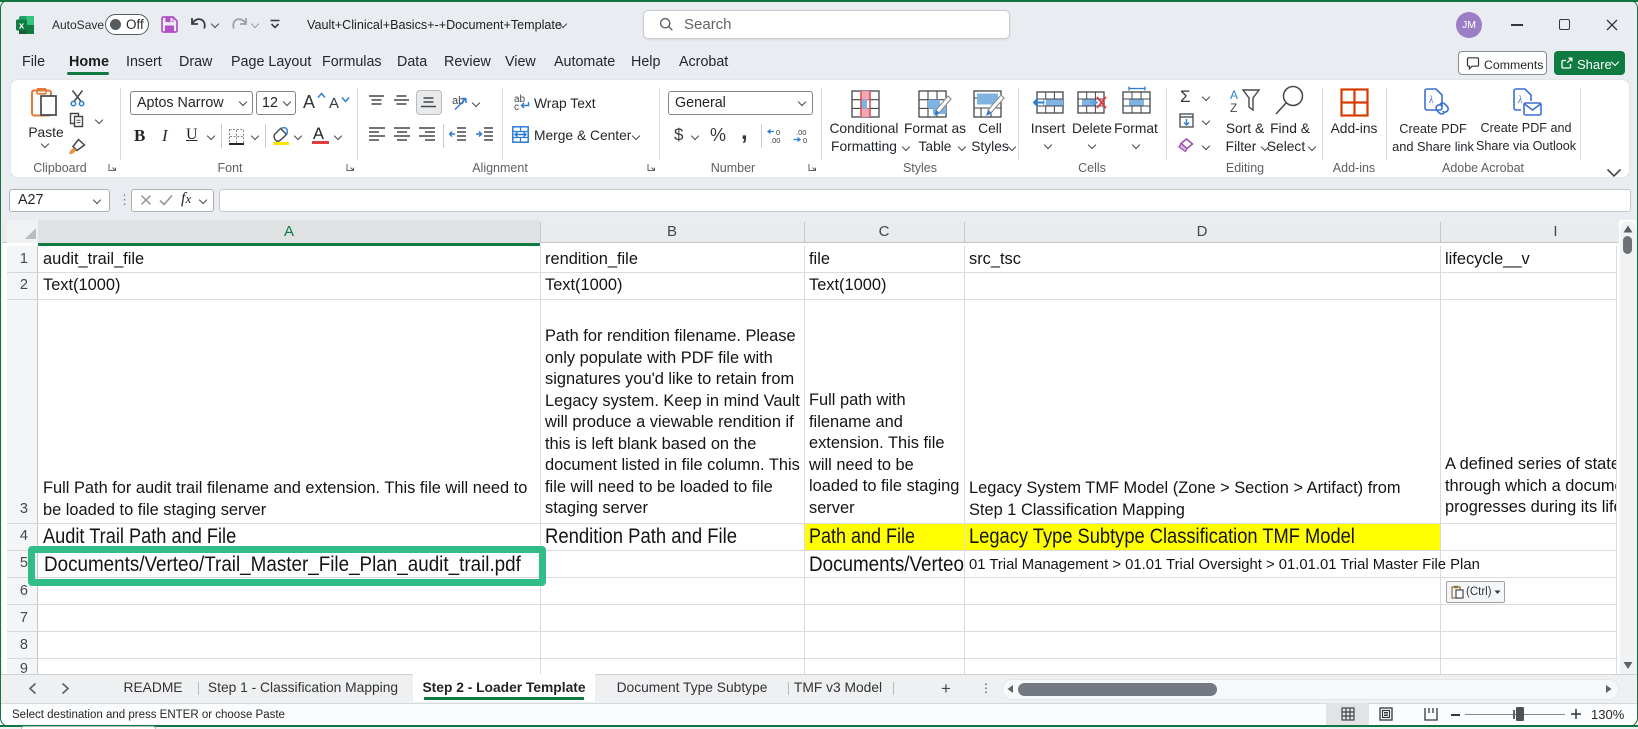  I want to click on svg-text: c, so click(516, 106).